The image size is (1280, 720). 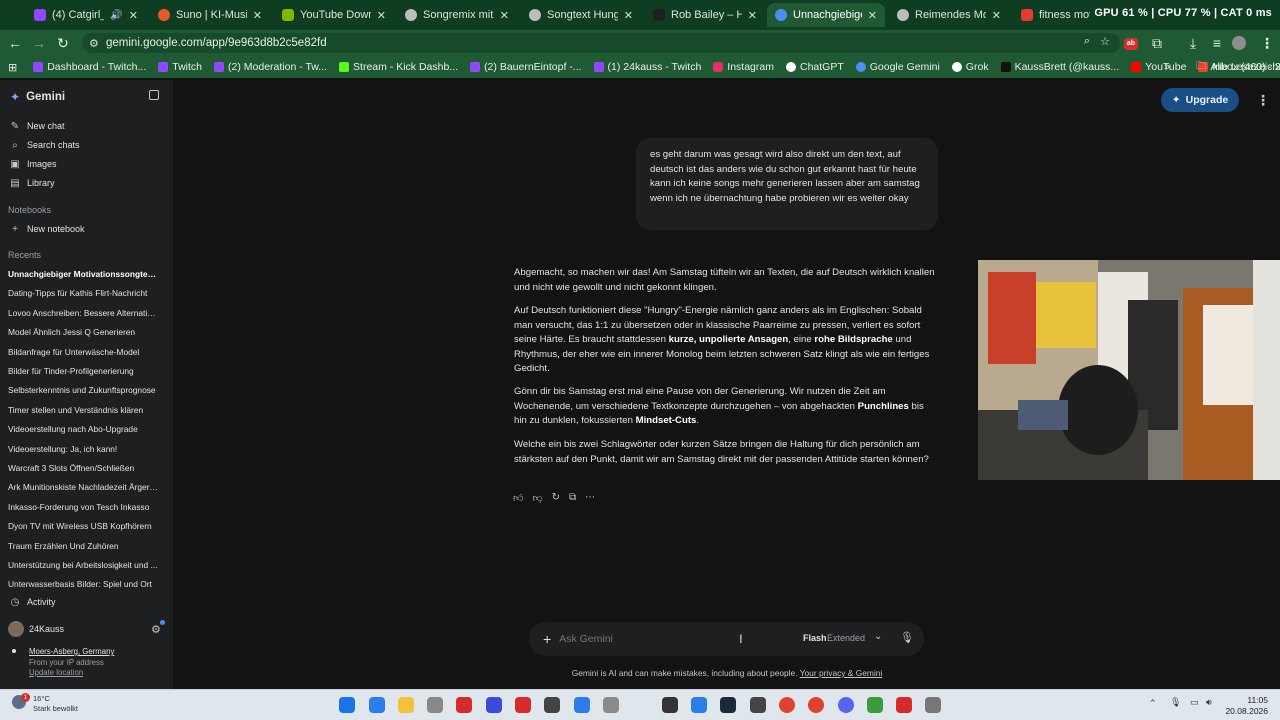 I want to click on files-icon, so click(x=377, y=705).